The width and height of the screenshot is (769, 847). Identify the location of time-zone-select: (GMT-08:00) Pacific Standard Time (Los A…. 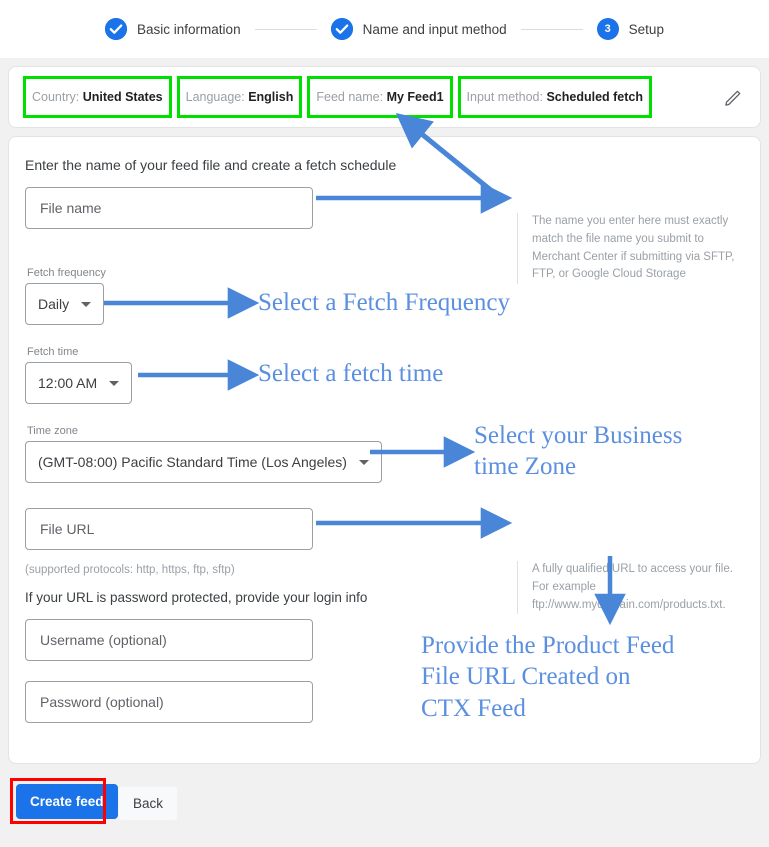
(203, 462).